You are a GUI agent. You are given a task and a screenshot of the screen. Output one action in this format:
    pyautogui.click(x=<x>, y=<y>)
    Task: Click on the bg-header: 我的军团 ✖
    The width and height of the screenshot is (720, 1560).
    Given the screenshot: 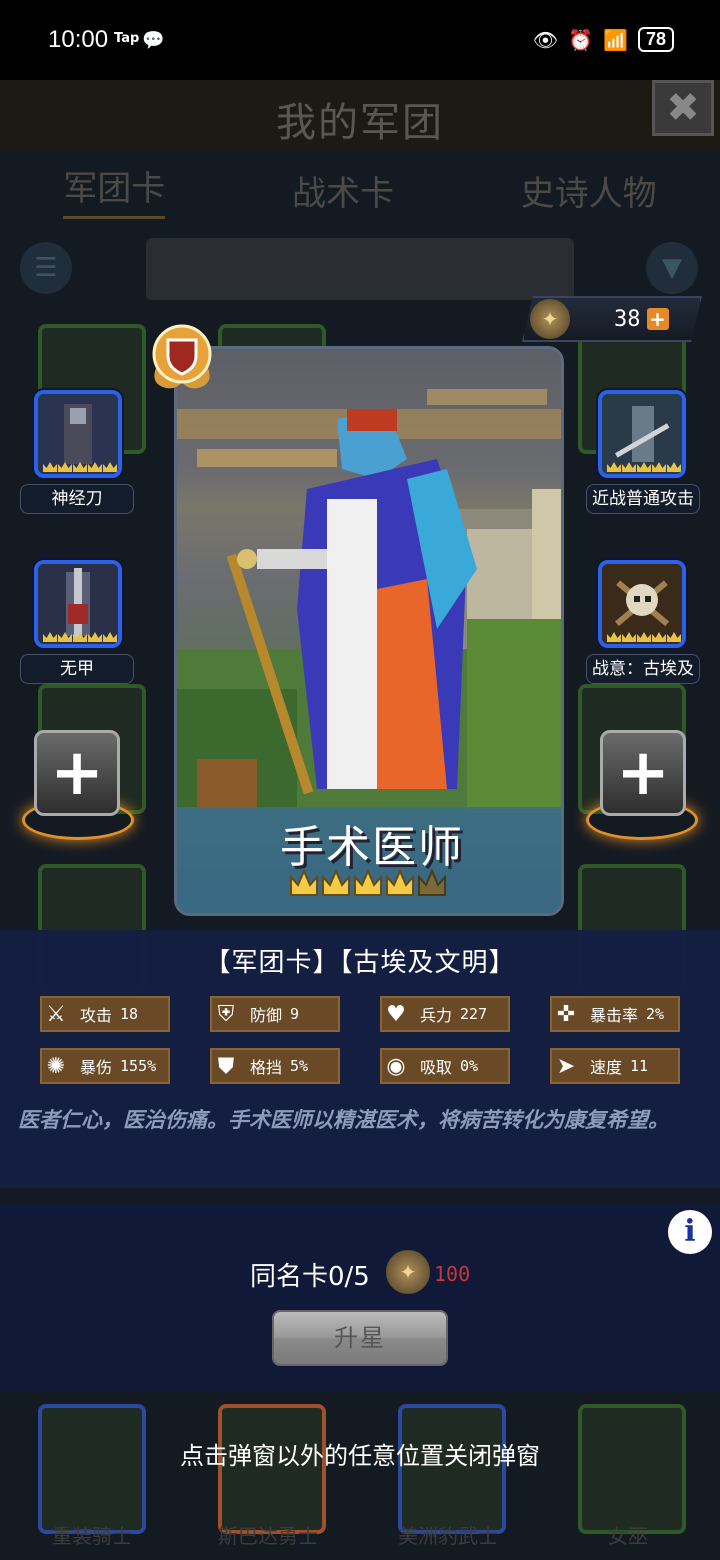 What is the action you would take?
    pyautogui.click(x=360, y=115)
    